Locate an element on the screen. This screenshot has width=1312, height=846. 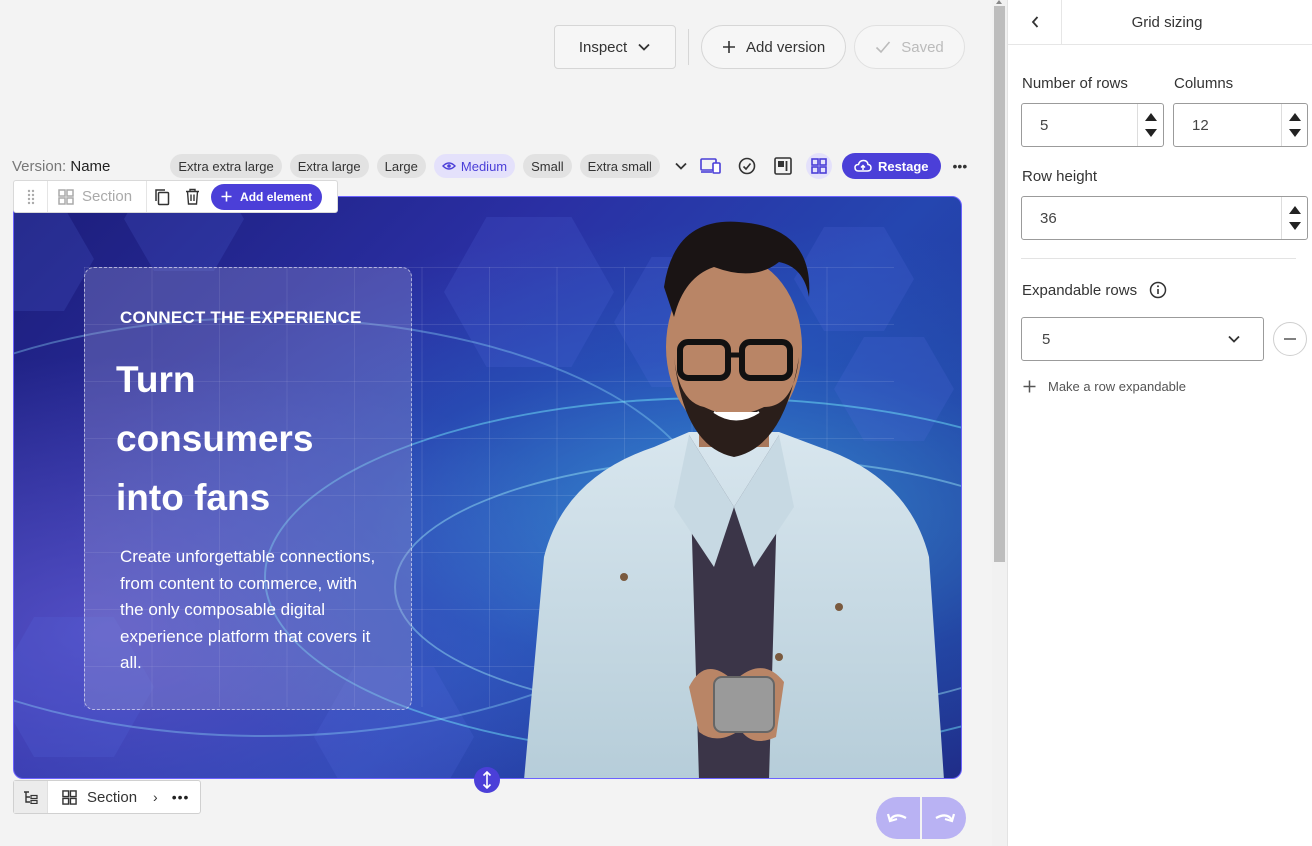
check-circle-icon is located at coordinates (747, 166).